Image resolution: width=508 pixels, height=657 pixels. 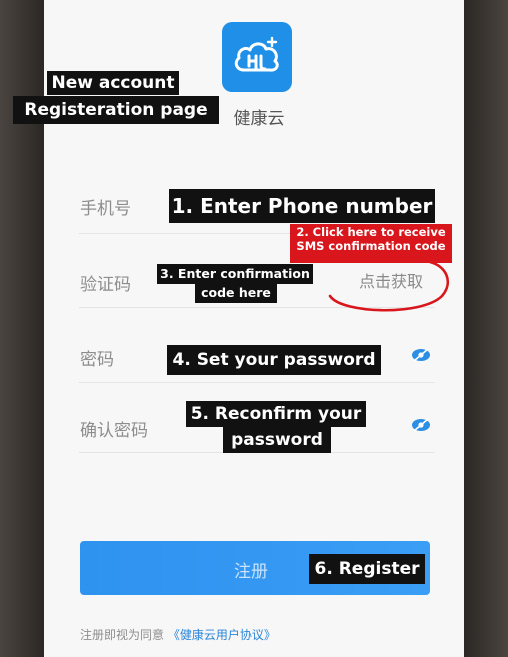 What do you see at coordinates (277, 440) in the screenshot?
I see `annotation-step5-line2: password` at bounding box center [277, 440].